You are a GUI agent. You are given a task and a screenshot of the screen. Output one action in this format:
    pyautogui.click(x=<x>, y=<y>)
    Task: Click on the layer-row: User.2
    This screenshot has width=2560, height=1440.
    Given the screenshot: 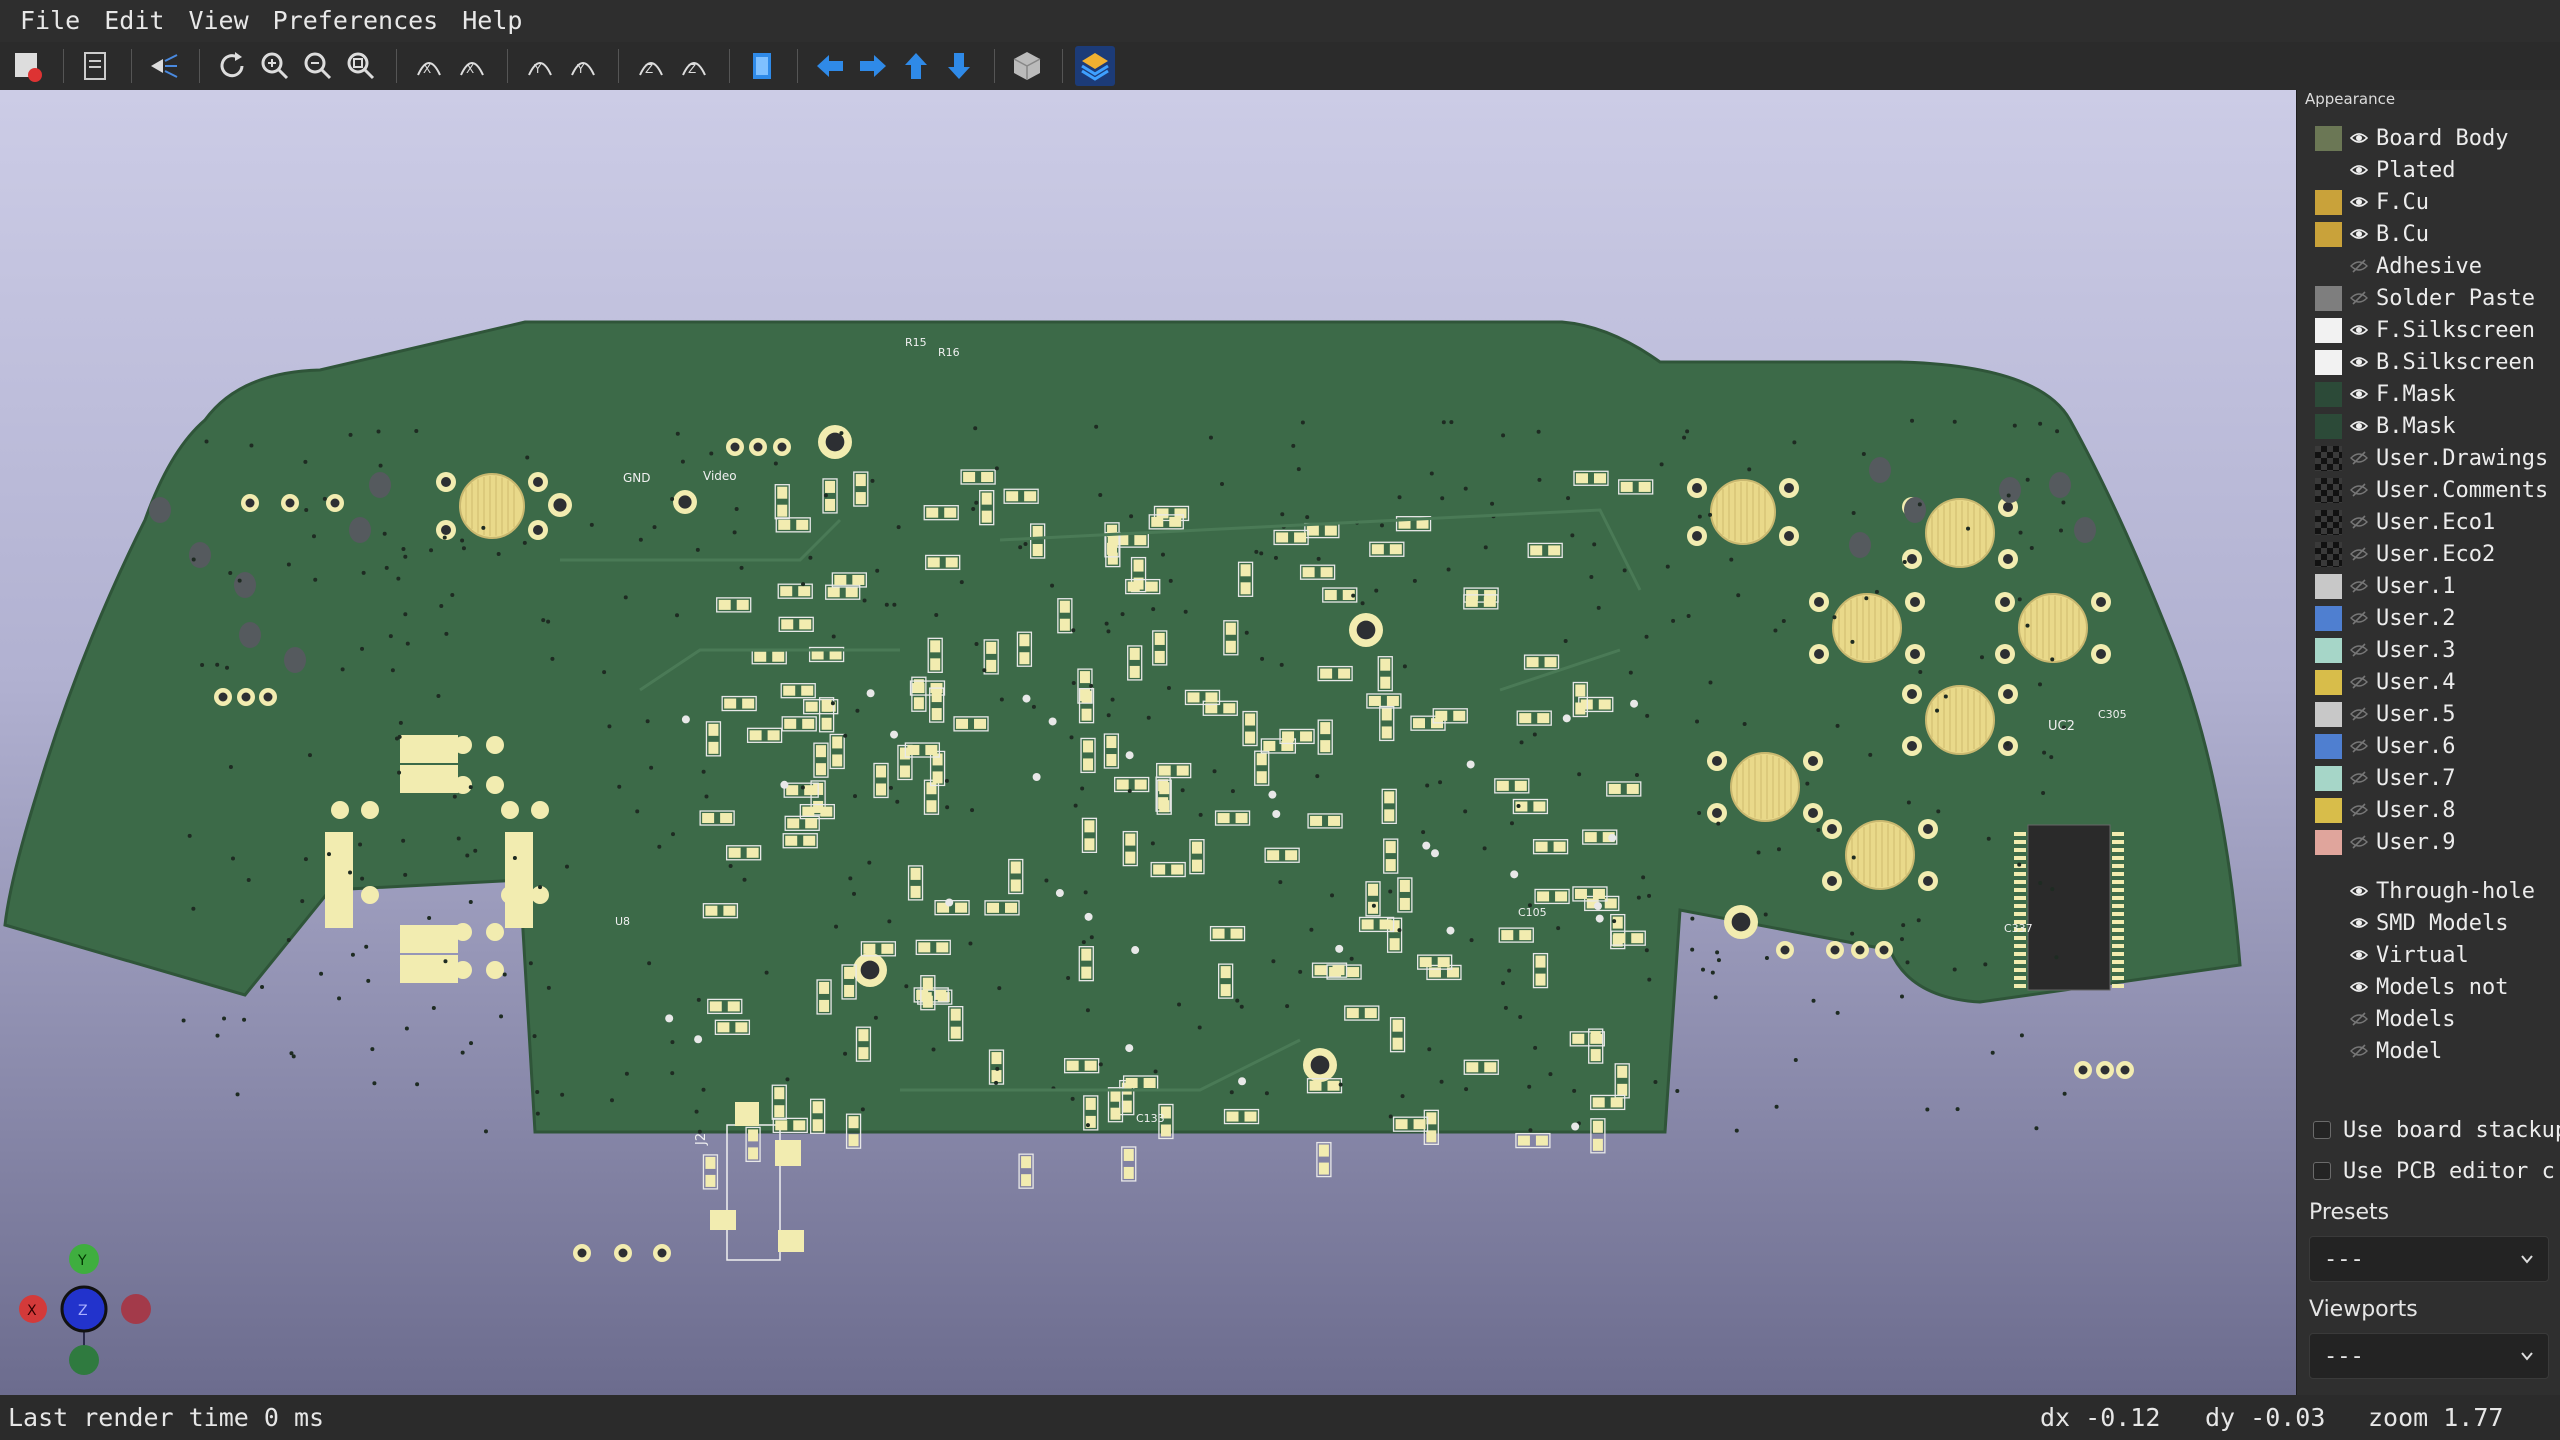 What is the action you would take?
    pyautogui.click(x=2385, y=618)
    